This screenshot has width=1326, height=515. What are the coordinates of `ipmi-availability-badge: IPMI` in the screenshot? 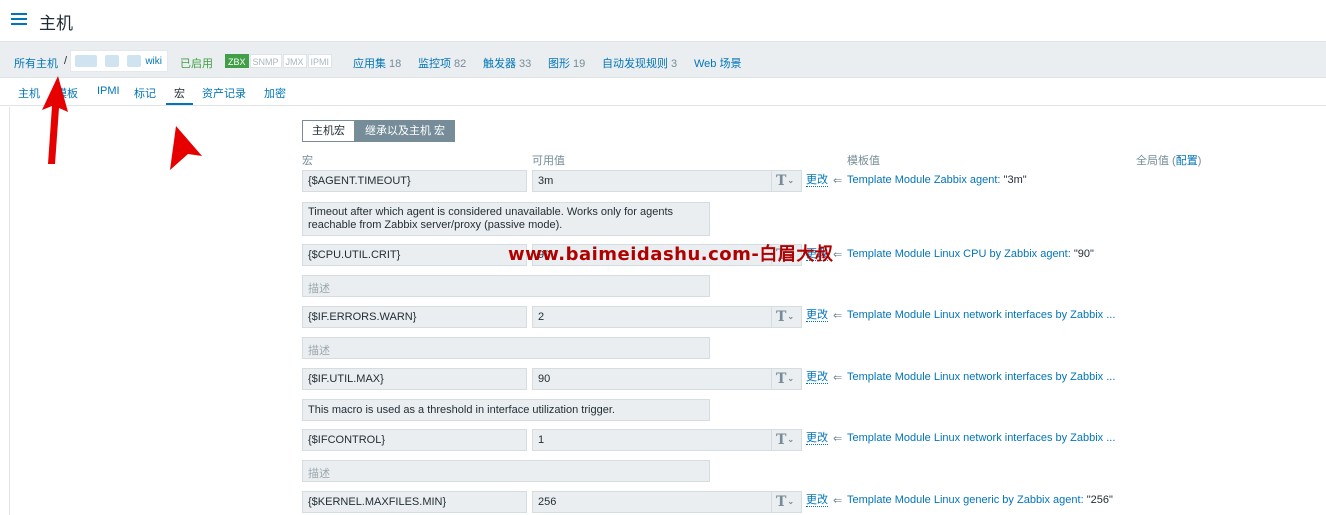 It's located at (320, 61).